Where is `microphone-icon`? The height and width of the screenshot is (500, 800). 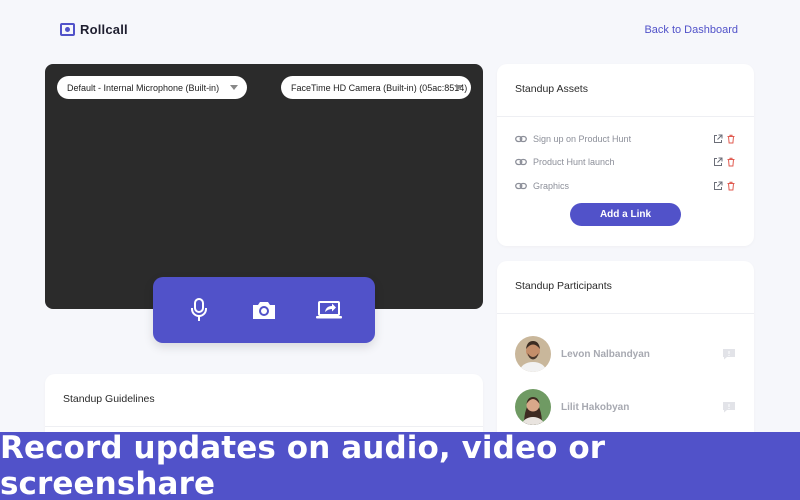 microphone-icon is located at coordinates (199, 309).